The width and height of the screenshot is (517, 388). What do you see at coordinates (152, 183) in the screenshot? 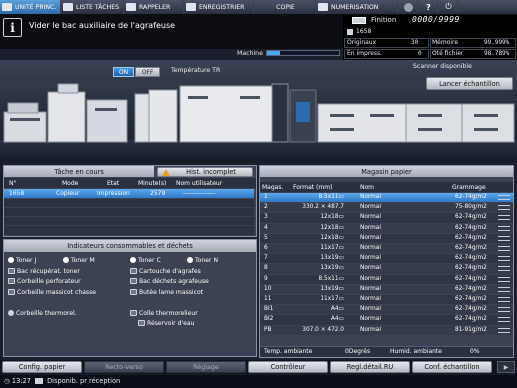
I see `col-minutes: Minute(s)` at bounding box center [152, 183].